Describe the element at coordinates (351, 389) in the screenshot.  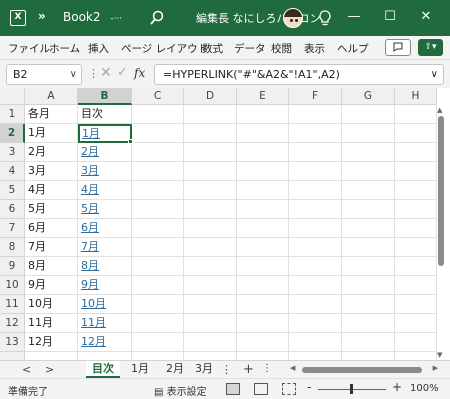
I see `zoom-slider-knob` at that location.